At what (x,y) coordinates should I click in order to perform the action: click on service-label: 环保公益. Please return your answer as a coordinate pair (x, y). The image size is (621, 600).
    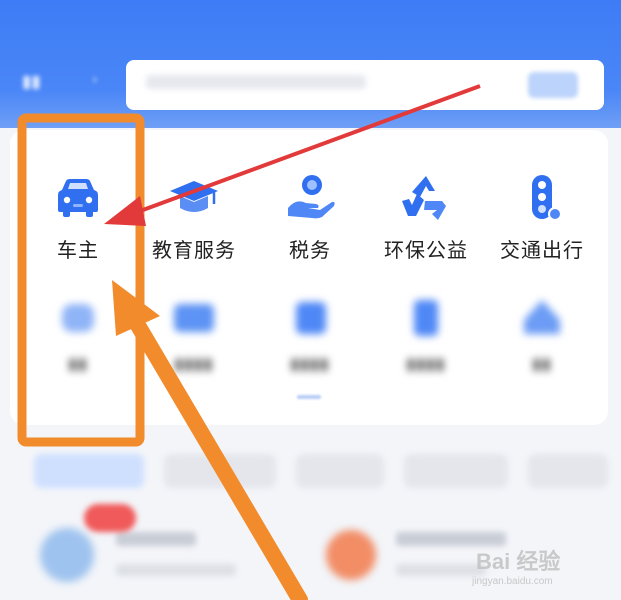
    Looking at the image, I should click on (426, 250).